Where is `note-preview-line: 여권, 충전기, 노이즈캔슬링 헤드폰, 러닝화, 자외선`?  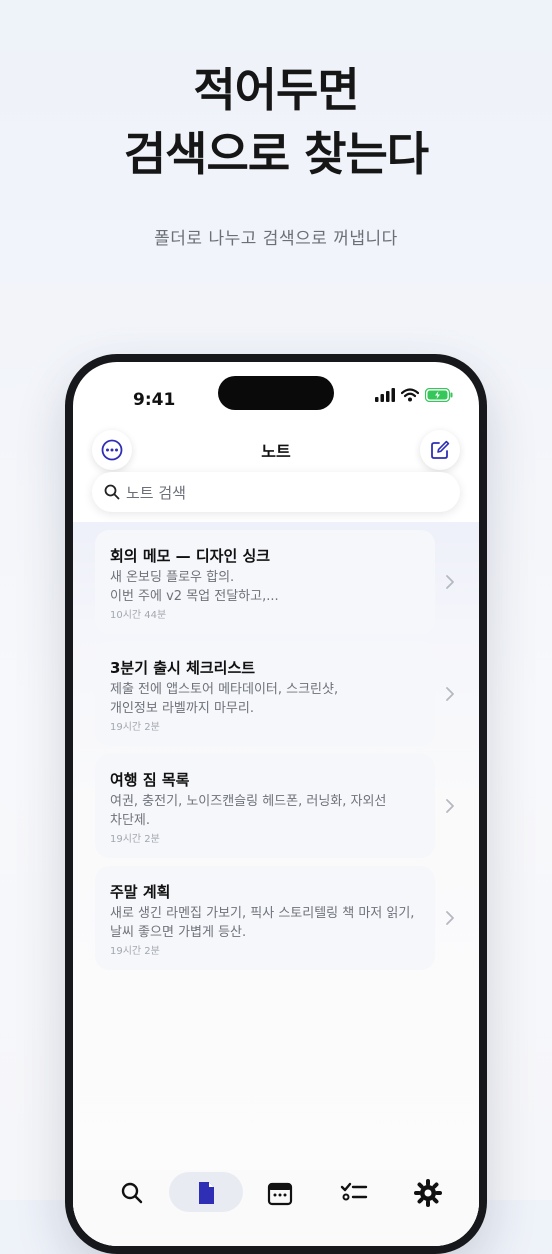 note-preview-line: 여권, 충전기, 노이즈캔슬링 헤드폰, 러닝화, 자외선 is located at coordinates (248, 801).